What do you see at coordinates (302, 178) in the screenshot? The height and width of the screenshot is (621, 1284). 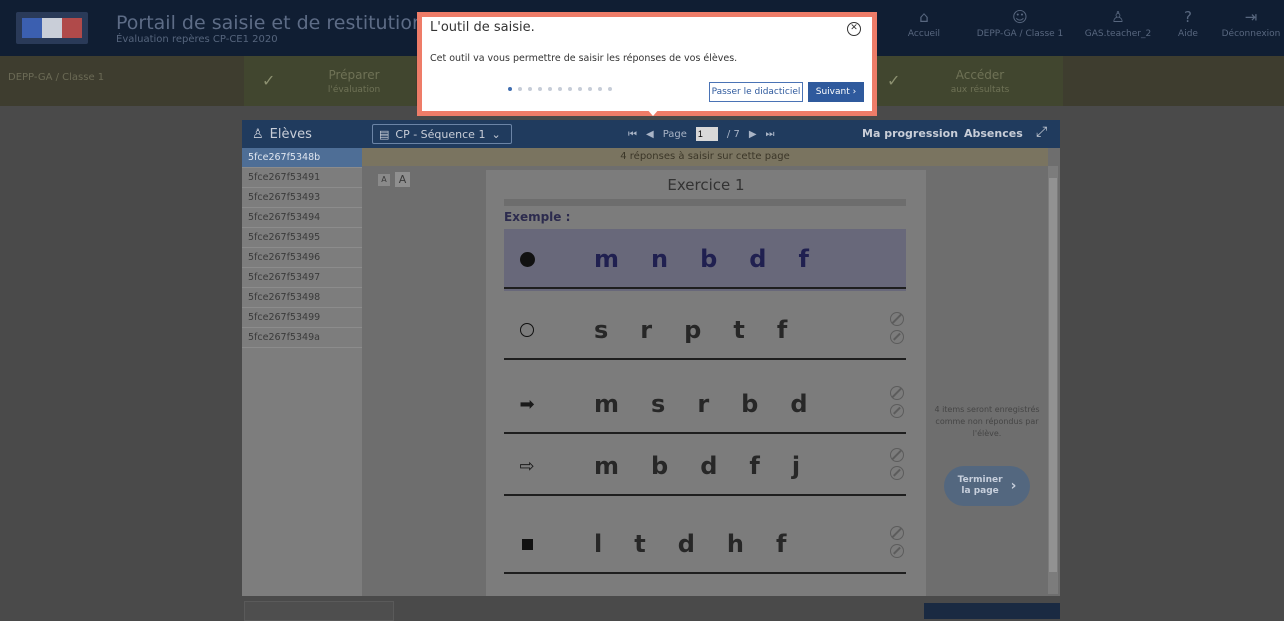 I see `student-item: 5fce267f53491` at bounding box center [302, 178].